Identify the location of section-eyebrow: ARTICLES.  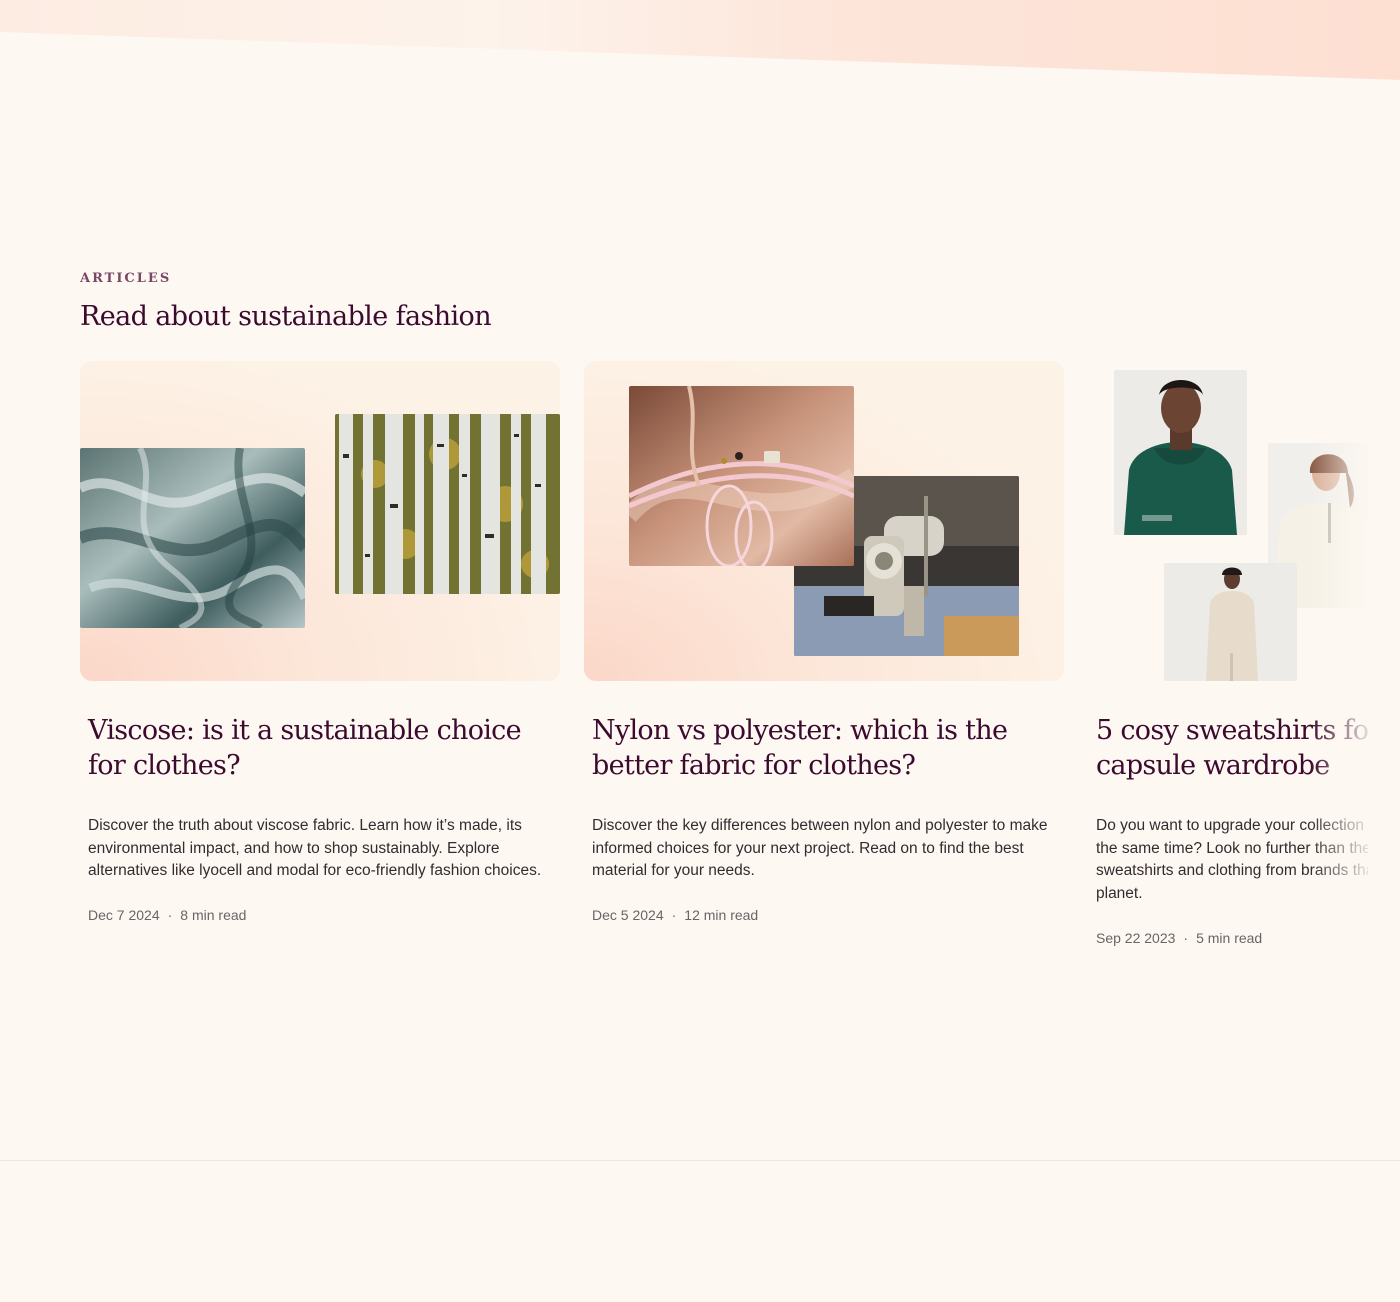
(126, 278).